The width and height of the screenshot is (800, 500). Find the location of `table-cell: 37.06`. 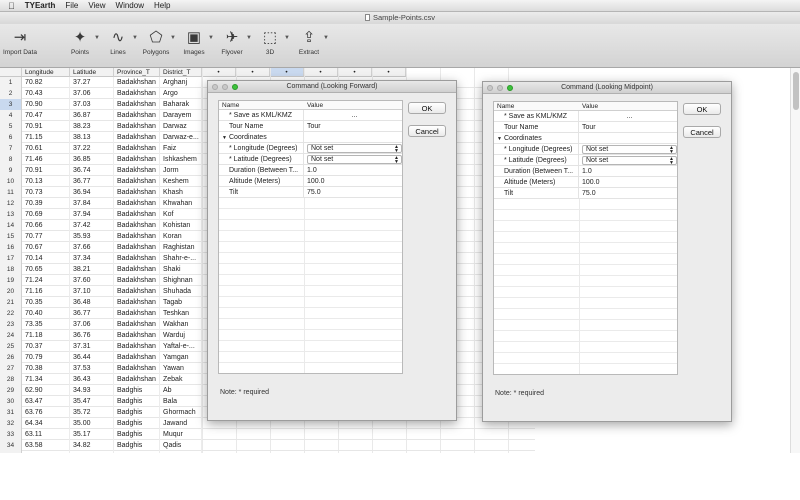

table-cell: 37.06 is located at coordinates (92, 93).